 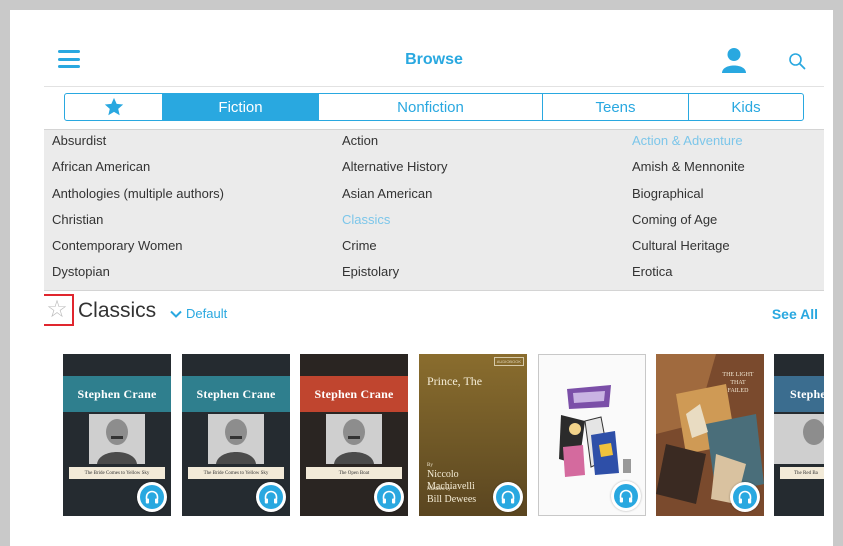 What do you see at coordinates (431, 107) in the screenshot?
I see `tab-nonfiction: Nonfiction` at bounding box center [431, 107].